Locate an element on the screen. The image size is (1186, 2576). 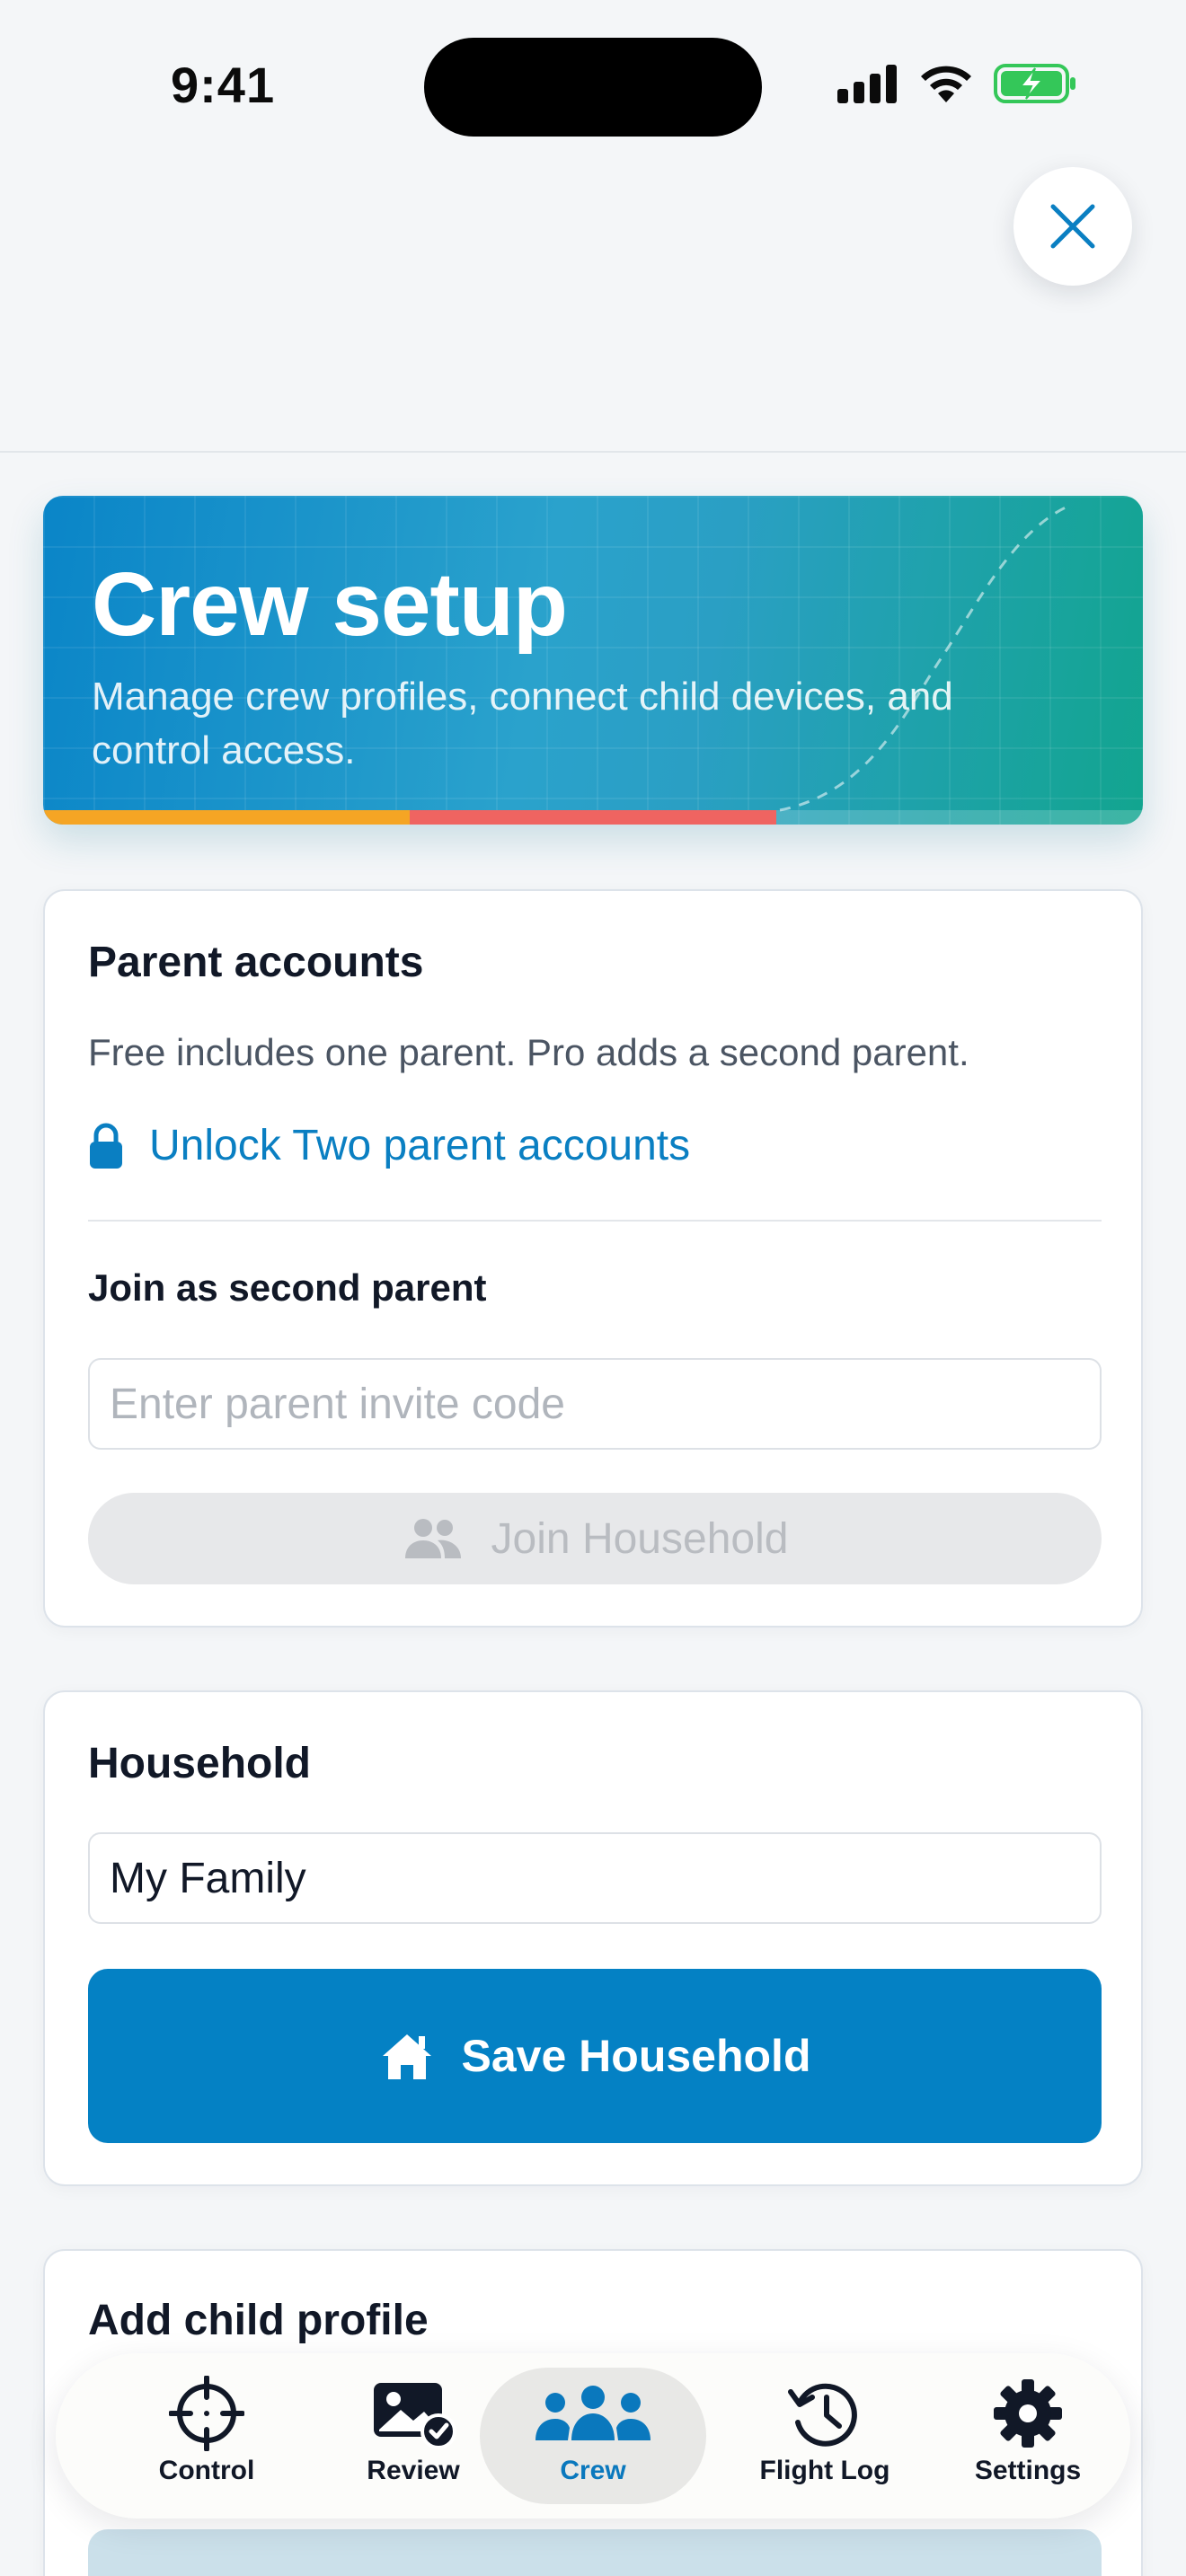
stripe-rest is located at coordinates (959, 817).